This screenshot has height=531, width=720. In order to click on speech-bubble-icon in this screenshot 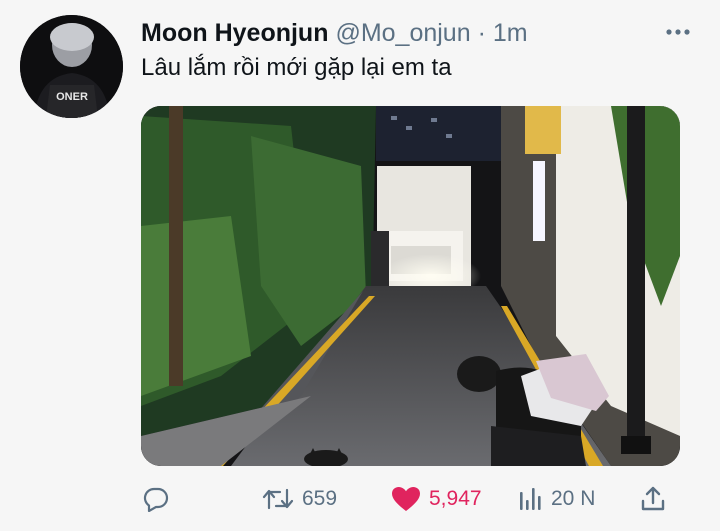, I will do `click(156, 499)`.